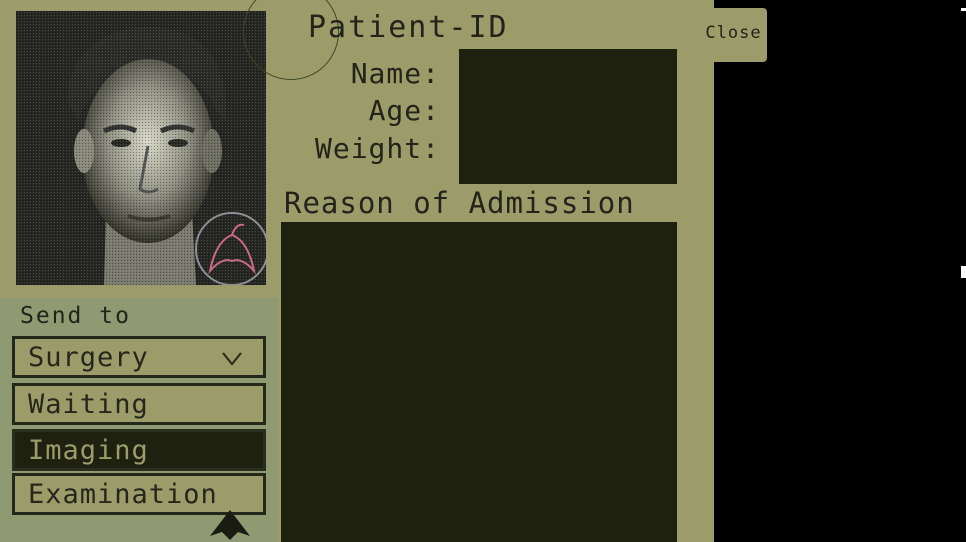 This screenshot has height=542, width=966. What do you see at coordinates (733, 33) in the screenshot?
I see `close-button: Close` at bounding box center [733, 33].